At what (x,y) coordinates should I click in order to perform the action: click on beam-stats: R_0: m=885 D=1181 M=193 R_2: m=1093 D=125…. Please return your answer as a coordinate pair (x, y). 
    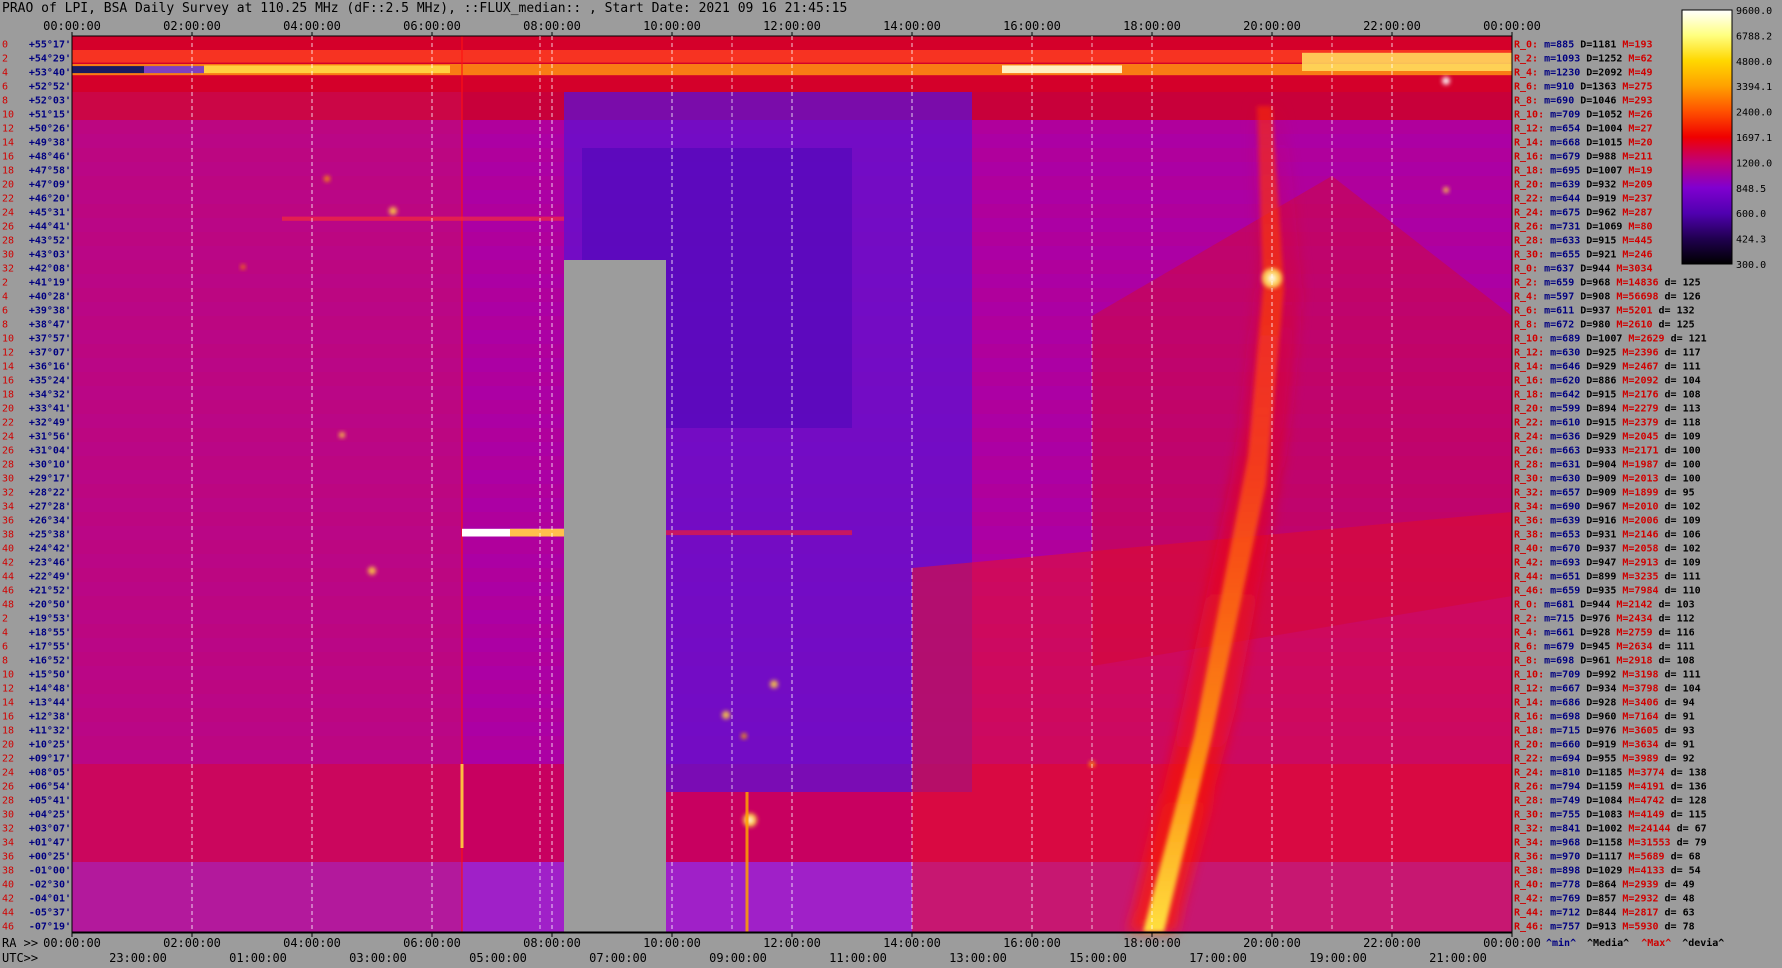
    Looking at the image, I should click on (1610, 485).